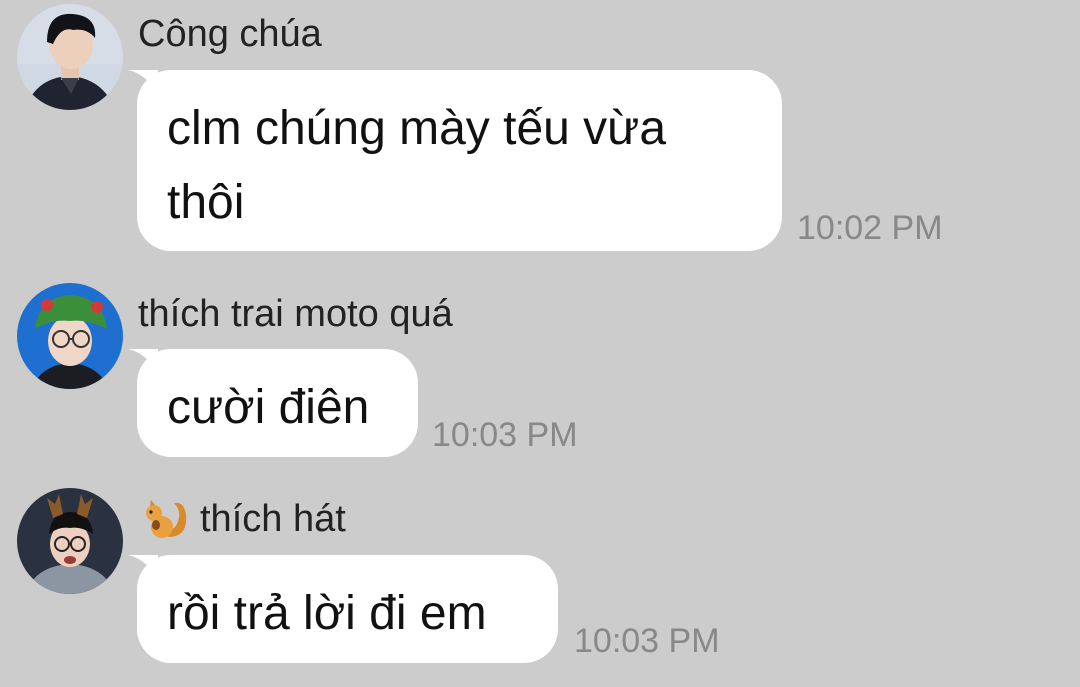 This screenshot has height=687, width=1080. What do you see at coordinates (166, 519) in the screenshot?
I see `squirrel-icon` at bounding box center [166, 519].